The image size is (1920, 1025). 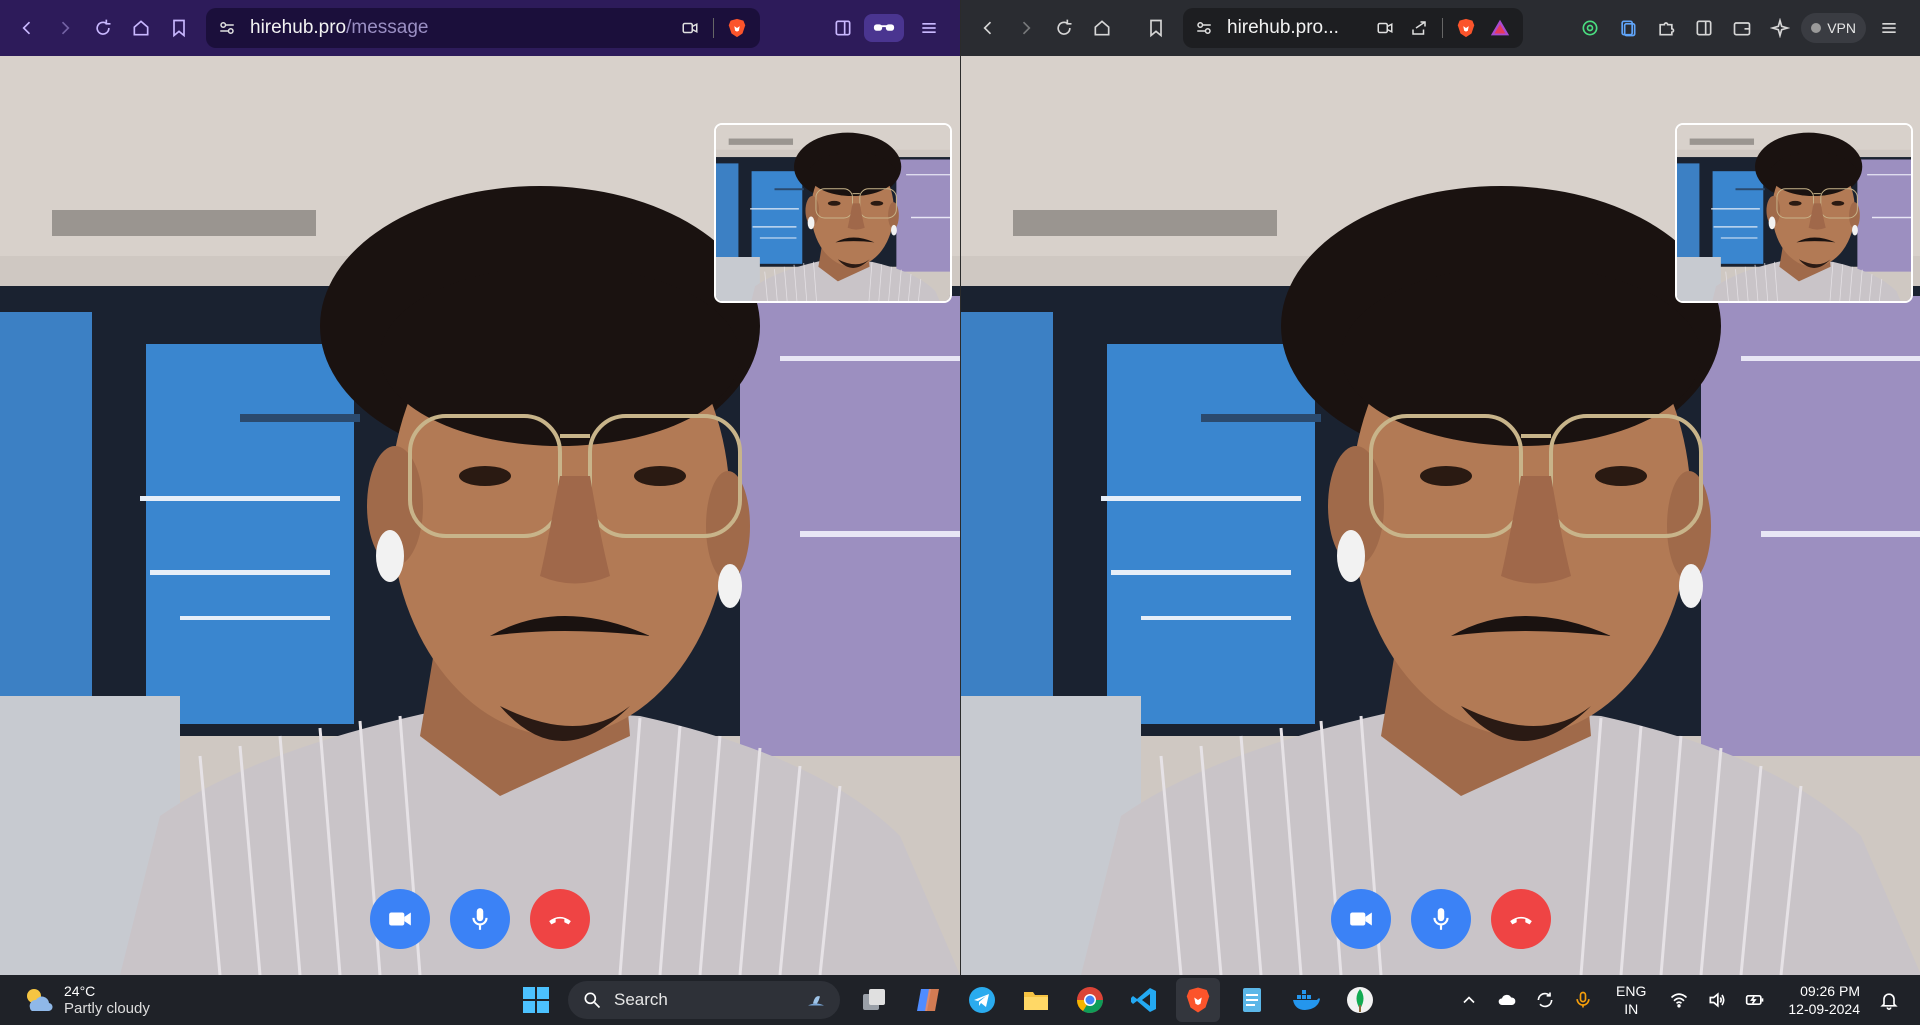 I want to click on private-window-indicator, so click(x=884, y=28).